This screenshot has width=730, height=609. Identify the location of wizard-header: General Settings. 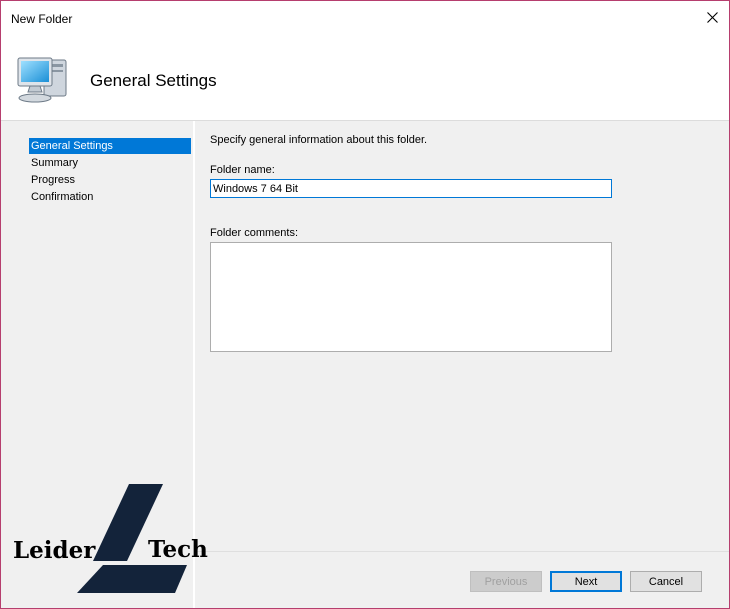
(365, 77).